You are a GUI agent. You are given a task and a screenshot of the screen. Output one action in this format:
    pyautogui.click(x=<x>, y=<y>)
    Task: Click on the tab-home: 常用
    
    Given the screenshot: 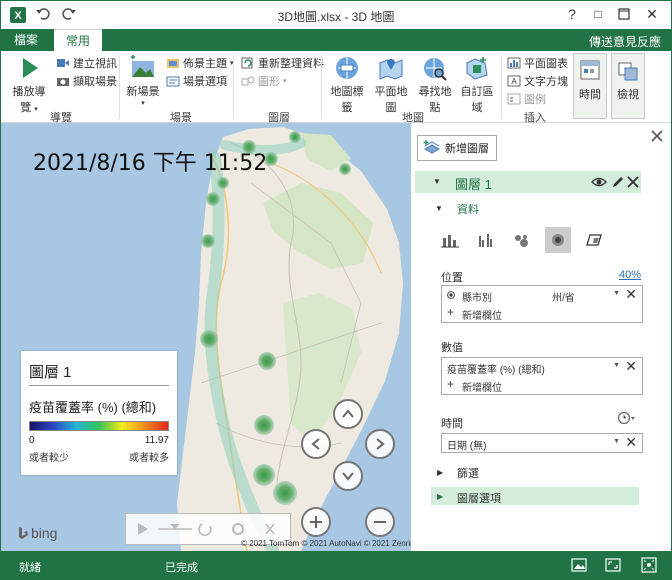 What is the action you would take?
    pyautogui.click(x=78, y=40)
    